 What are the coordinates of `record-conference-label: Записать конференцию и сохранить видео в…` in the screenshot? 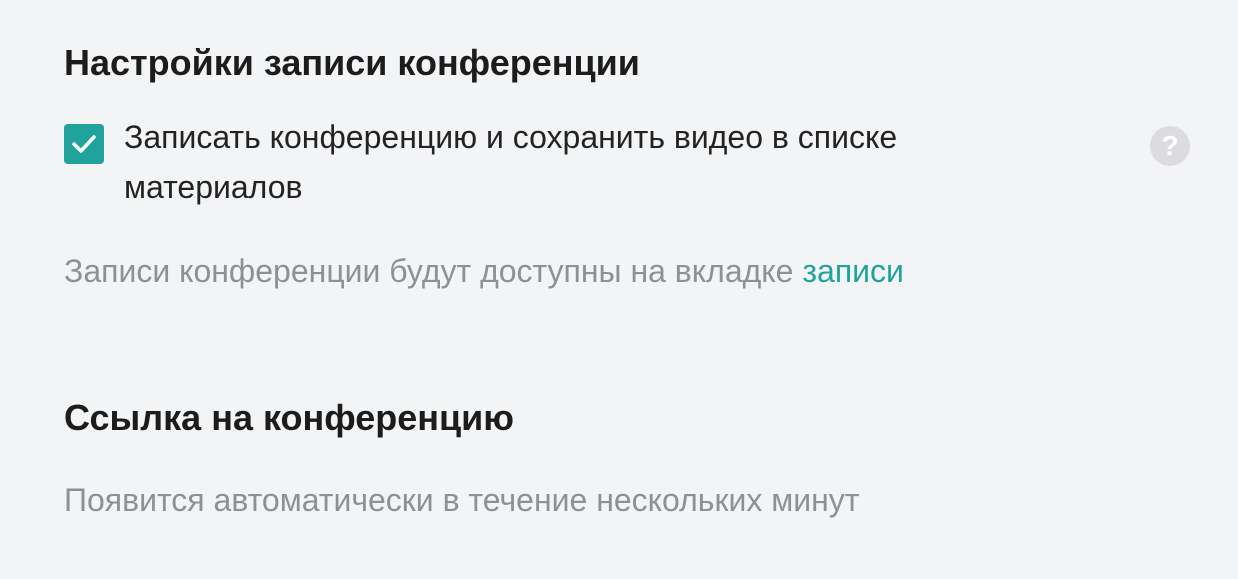 It's located at (564, 162).